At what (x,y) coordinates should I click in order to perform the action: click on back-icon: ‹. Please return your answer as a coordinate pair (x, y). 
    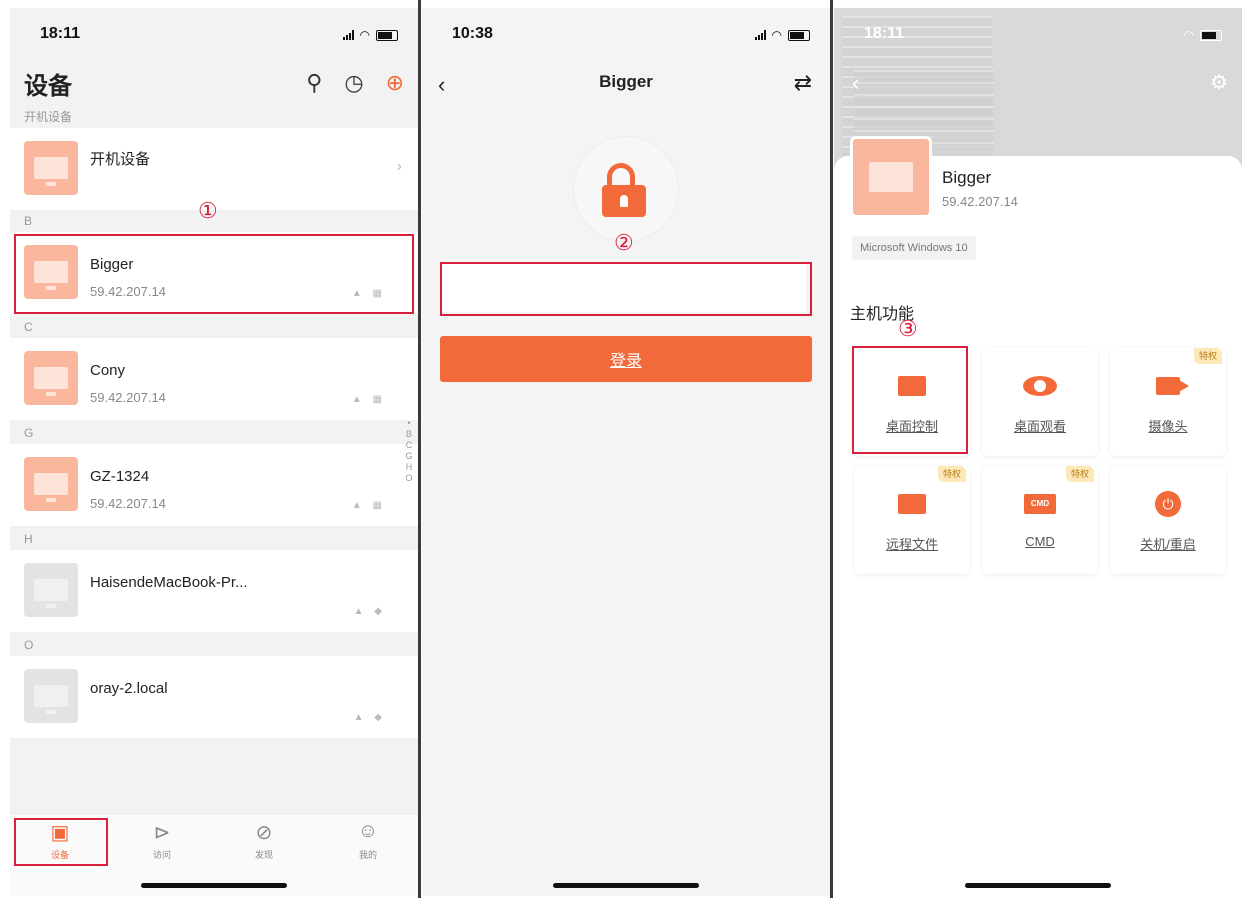
    Looking at the image, I should click on (855, 83).